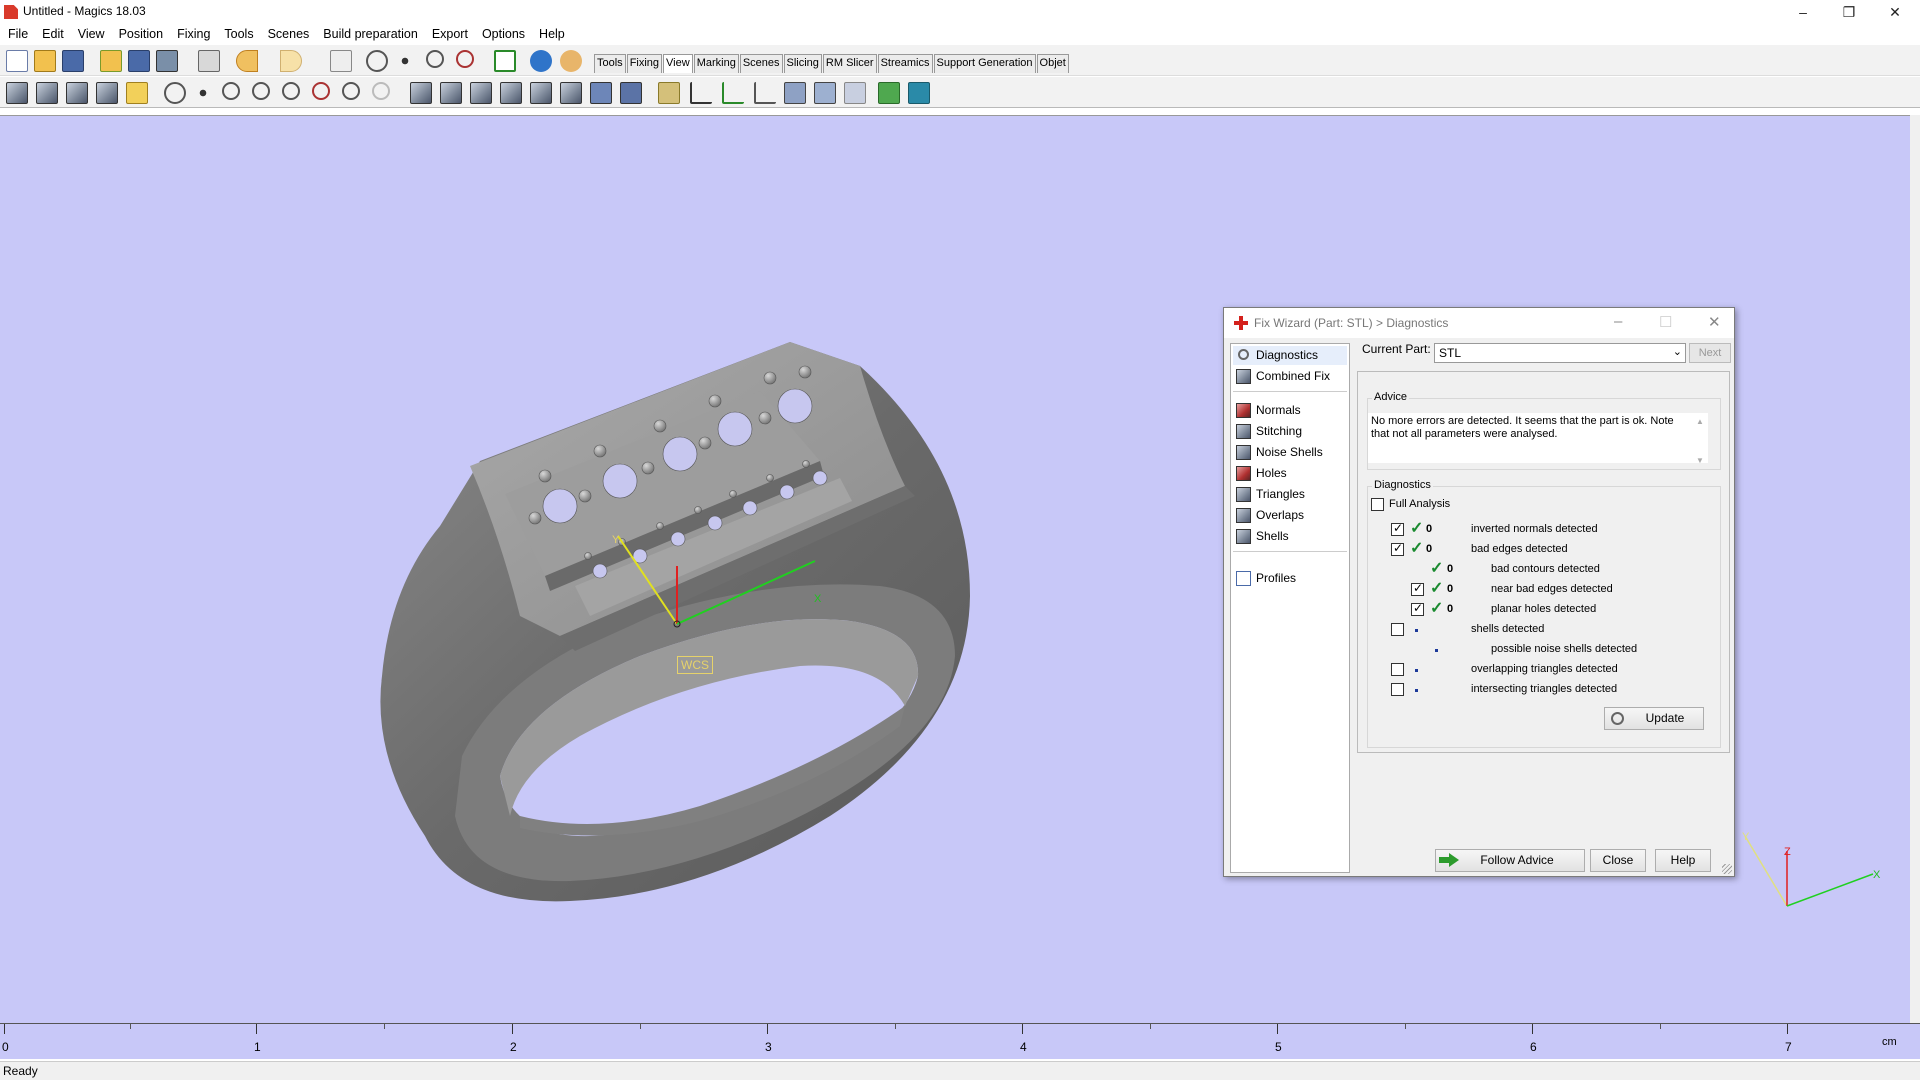 This screenshot has height=1080, width=1920. Describe the element at coordinates (761, 63) in the screenshot. I see `tab-scenes: Scenes` at that location.